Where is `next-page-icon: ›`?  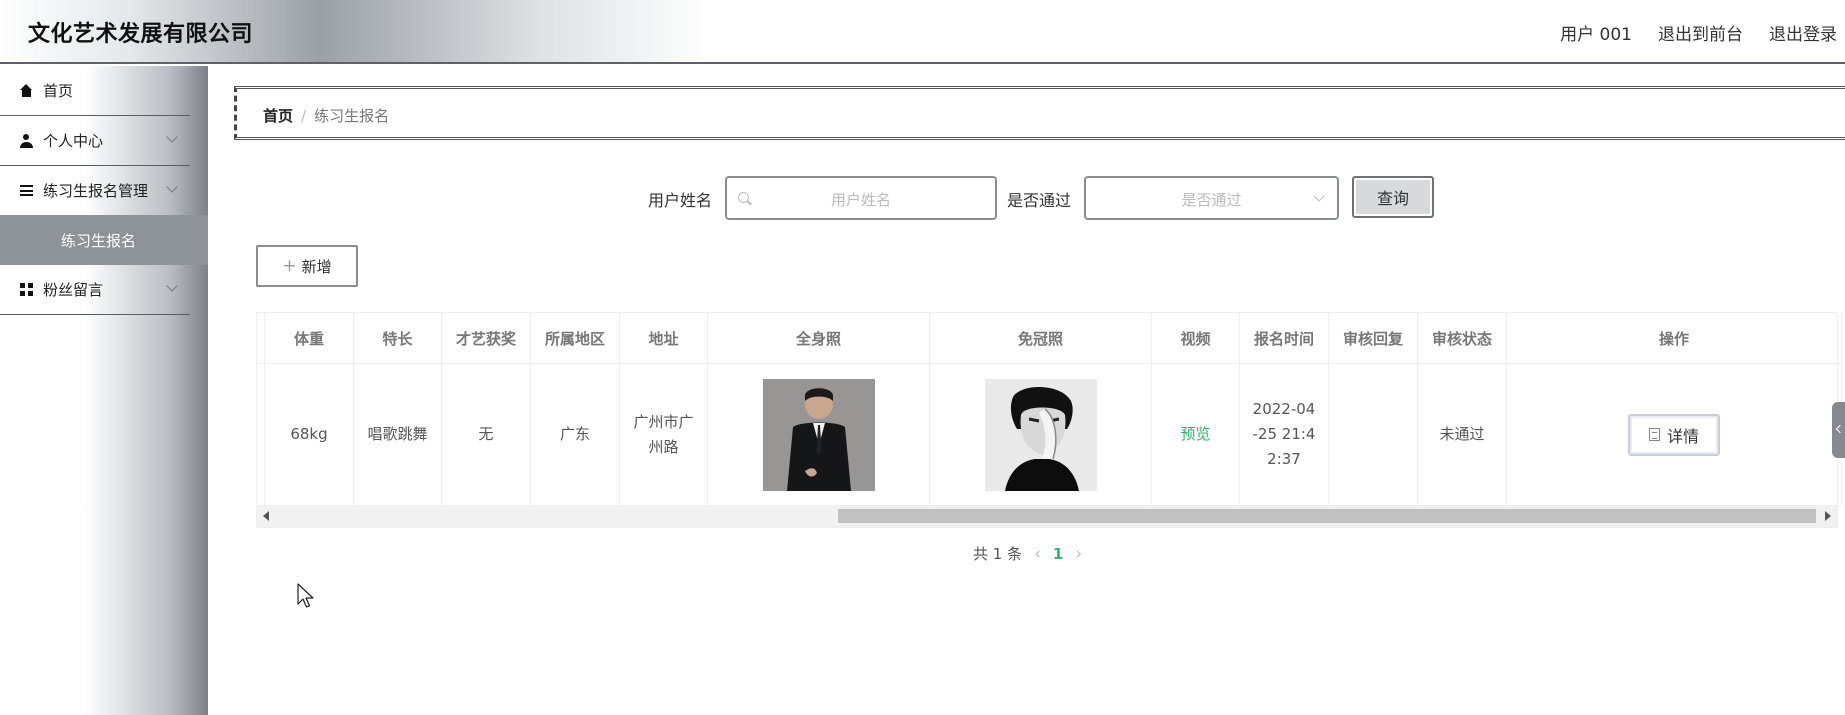 next-page-icon: › is located at coordinates (1078, 554).